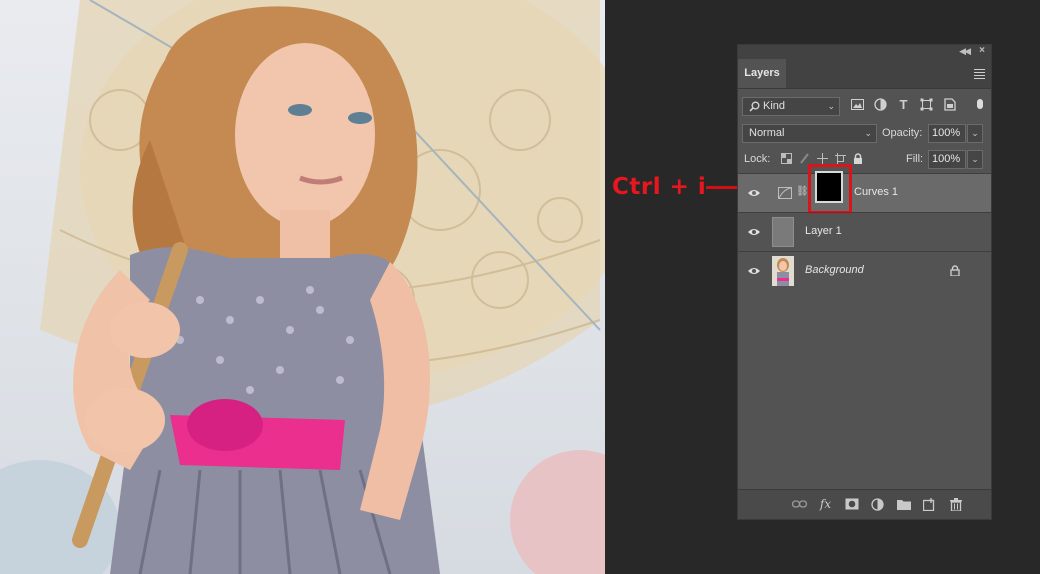  I want to click on adjustment-layer-icon, so click(785, 193).